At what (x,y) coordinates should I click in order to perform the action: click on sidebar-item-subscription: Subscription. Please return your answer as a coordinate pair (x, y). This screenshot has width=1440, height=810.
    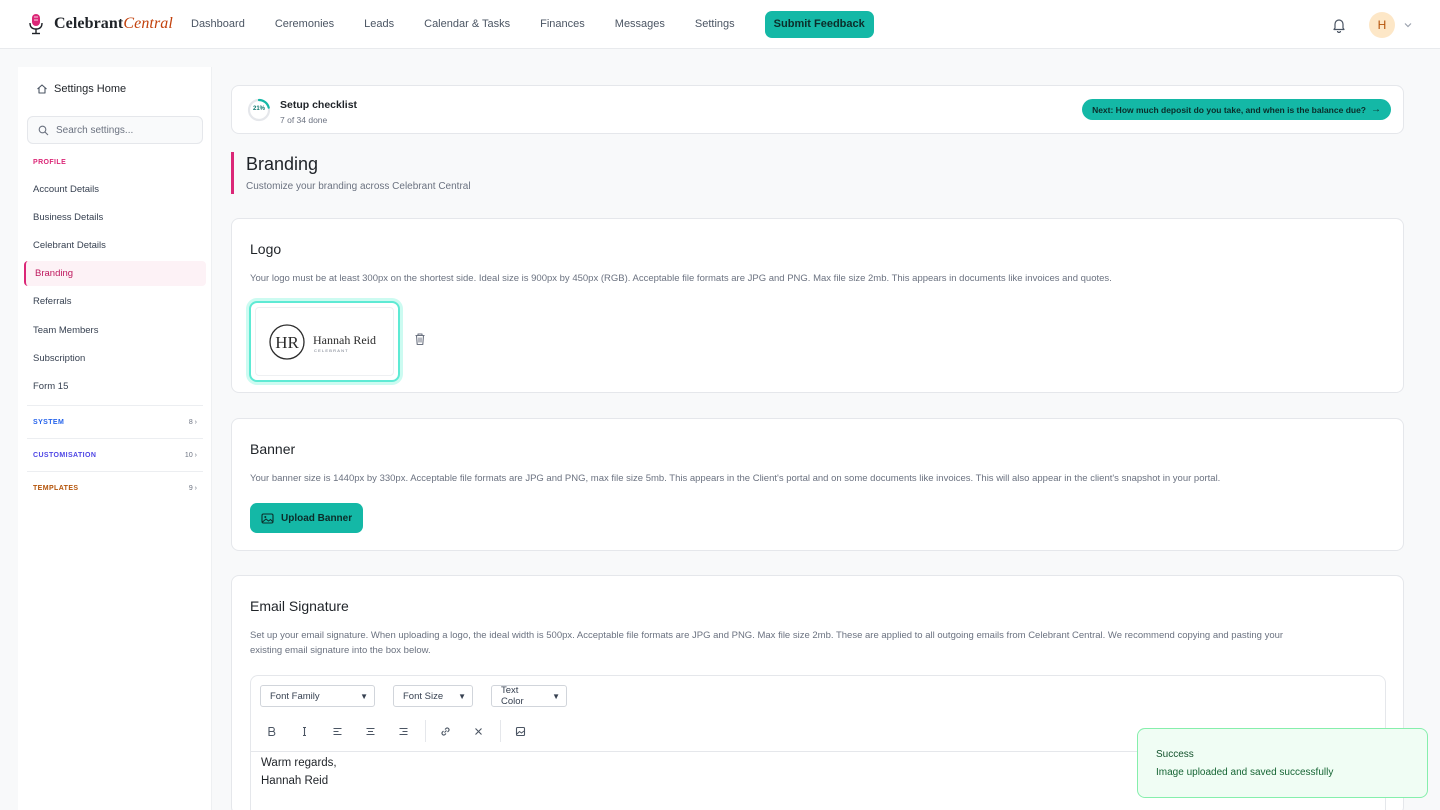
    Looking at the image, I should click on (59, 358).